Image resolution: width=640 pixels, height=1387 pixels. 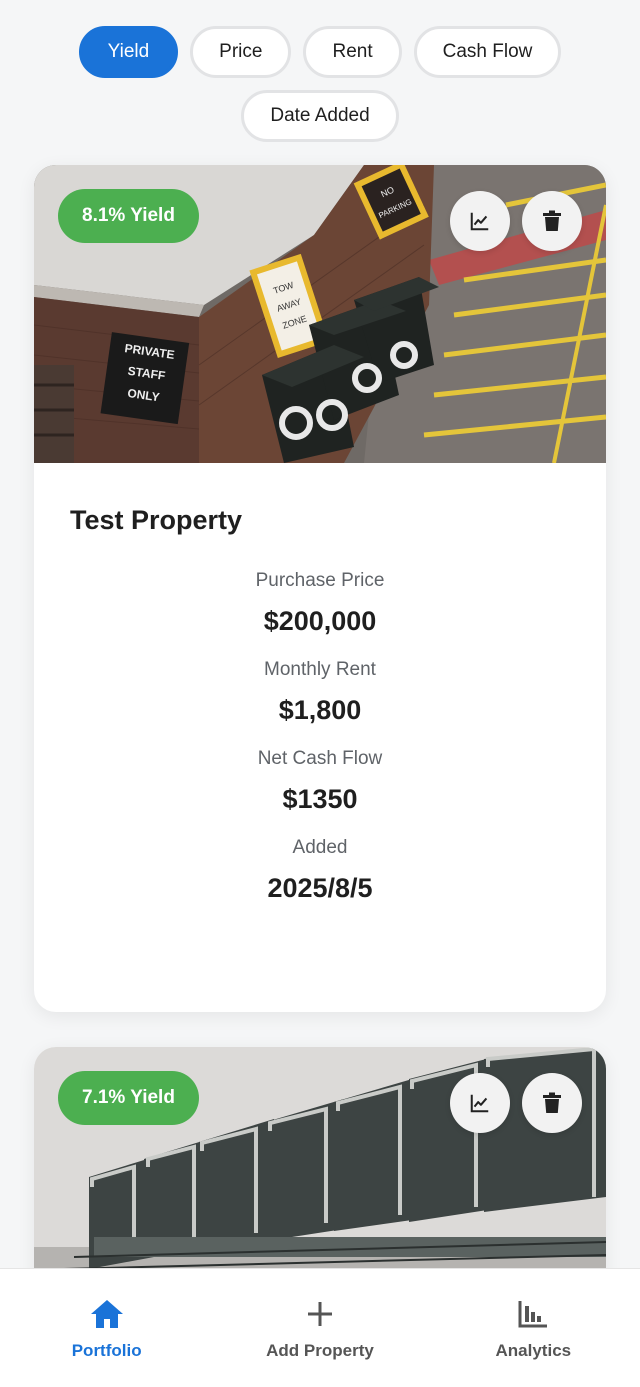 I want to click on stat-added: Added 2025/8/5, so click(x=320, y=870).